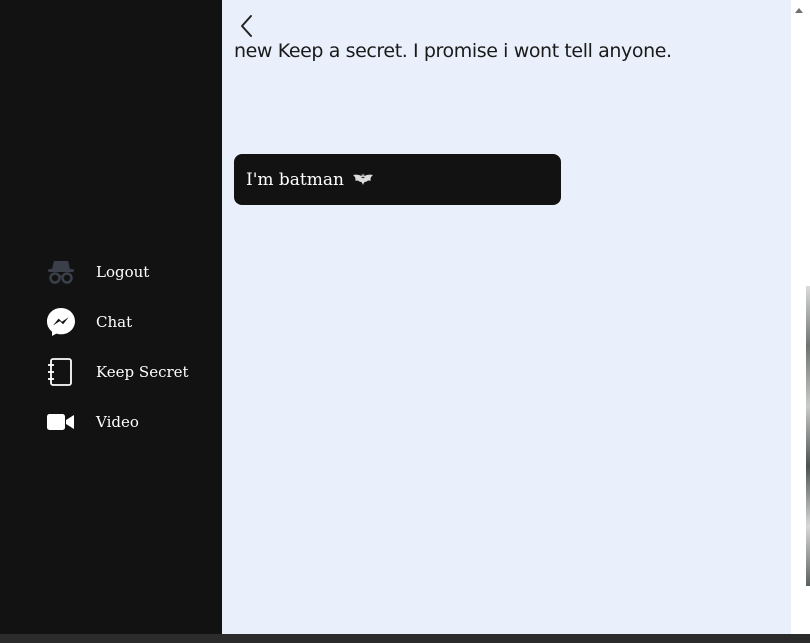  I want to click on sidebar-item-label: Logout, so click(123, 272).